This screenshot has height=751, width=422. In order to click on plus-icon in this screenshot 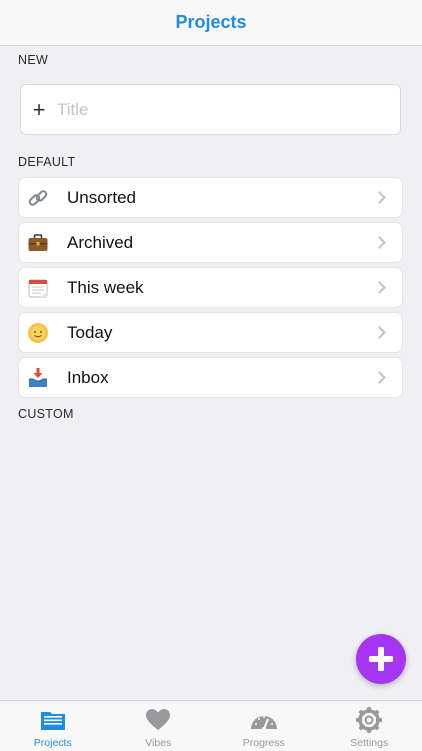, I will do `click(381, 659)`.